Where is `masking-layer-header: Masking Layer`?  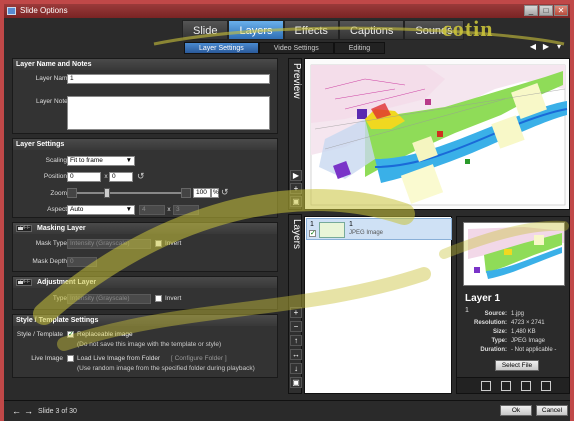
masking-layer-header: Masking Layer is located at coordinates (145, 228).